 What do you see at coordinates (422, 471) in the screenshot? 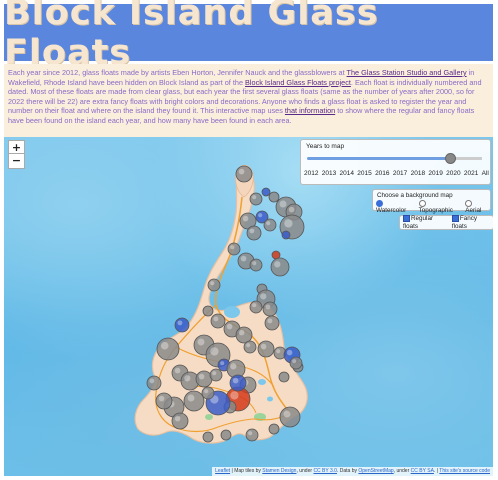
I see `cc-by-sa-link: CC BY SA` at bounding box center [422, 471].